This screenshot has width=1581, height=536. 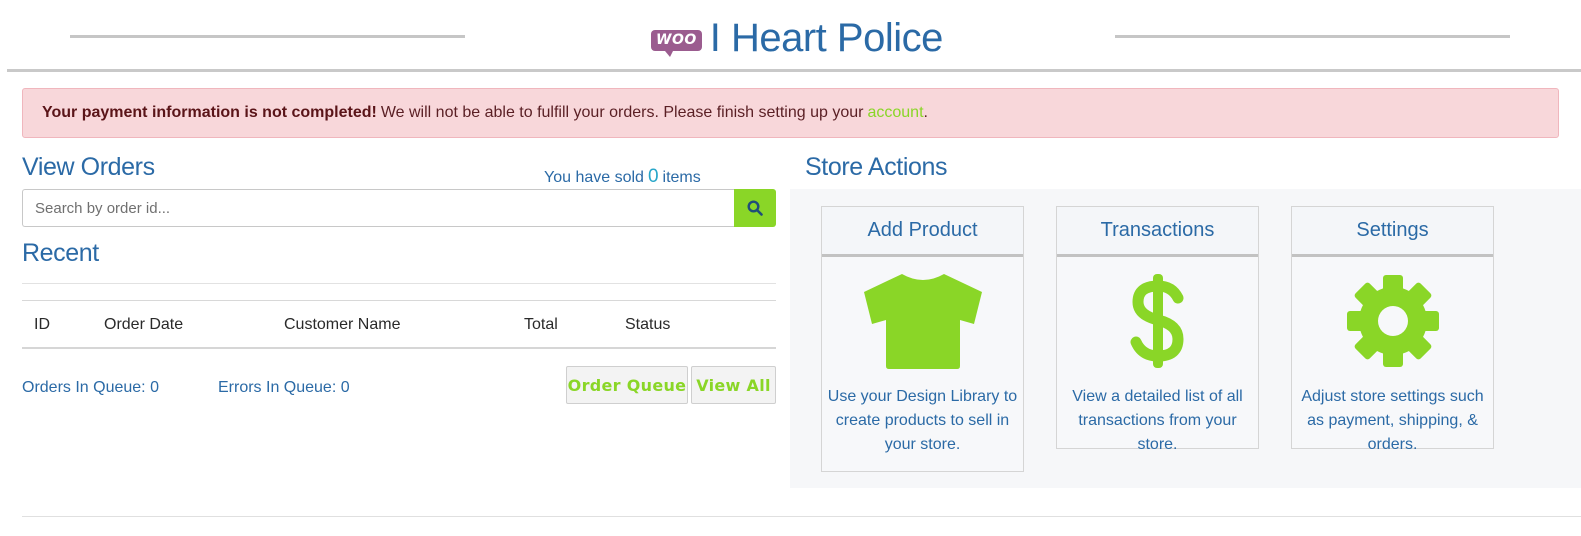 What do you see at coordinates (267, 36) in the screenshot?
I see `header-divider-left` at bounding box center [267, 36].